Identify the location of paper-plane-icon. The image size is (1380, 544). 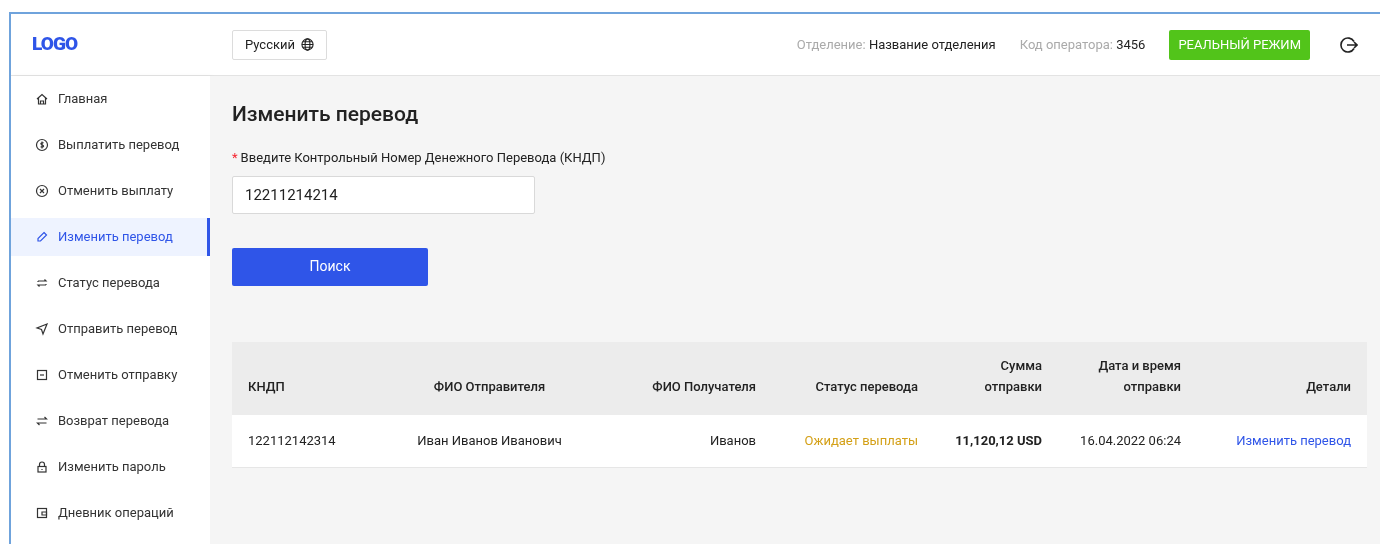
(42, 329).